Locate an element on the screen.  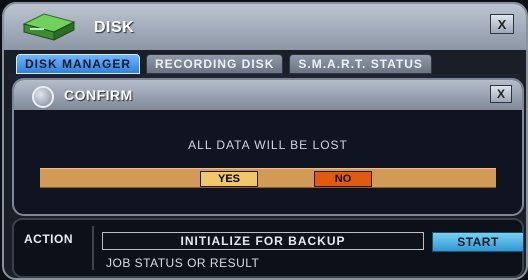
dialog-title: CONFIRM is located at coordinates (98, 95).